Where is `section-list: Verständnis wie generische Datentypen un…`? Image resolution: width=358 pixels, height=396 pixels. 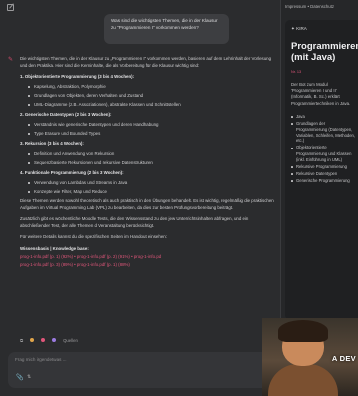
section-list: Verständnis wie generische Datentypen un… is located at coordinates (151, 130).